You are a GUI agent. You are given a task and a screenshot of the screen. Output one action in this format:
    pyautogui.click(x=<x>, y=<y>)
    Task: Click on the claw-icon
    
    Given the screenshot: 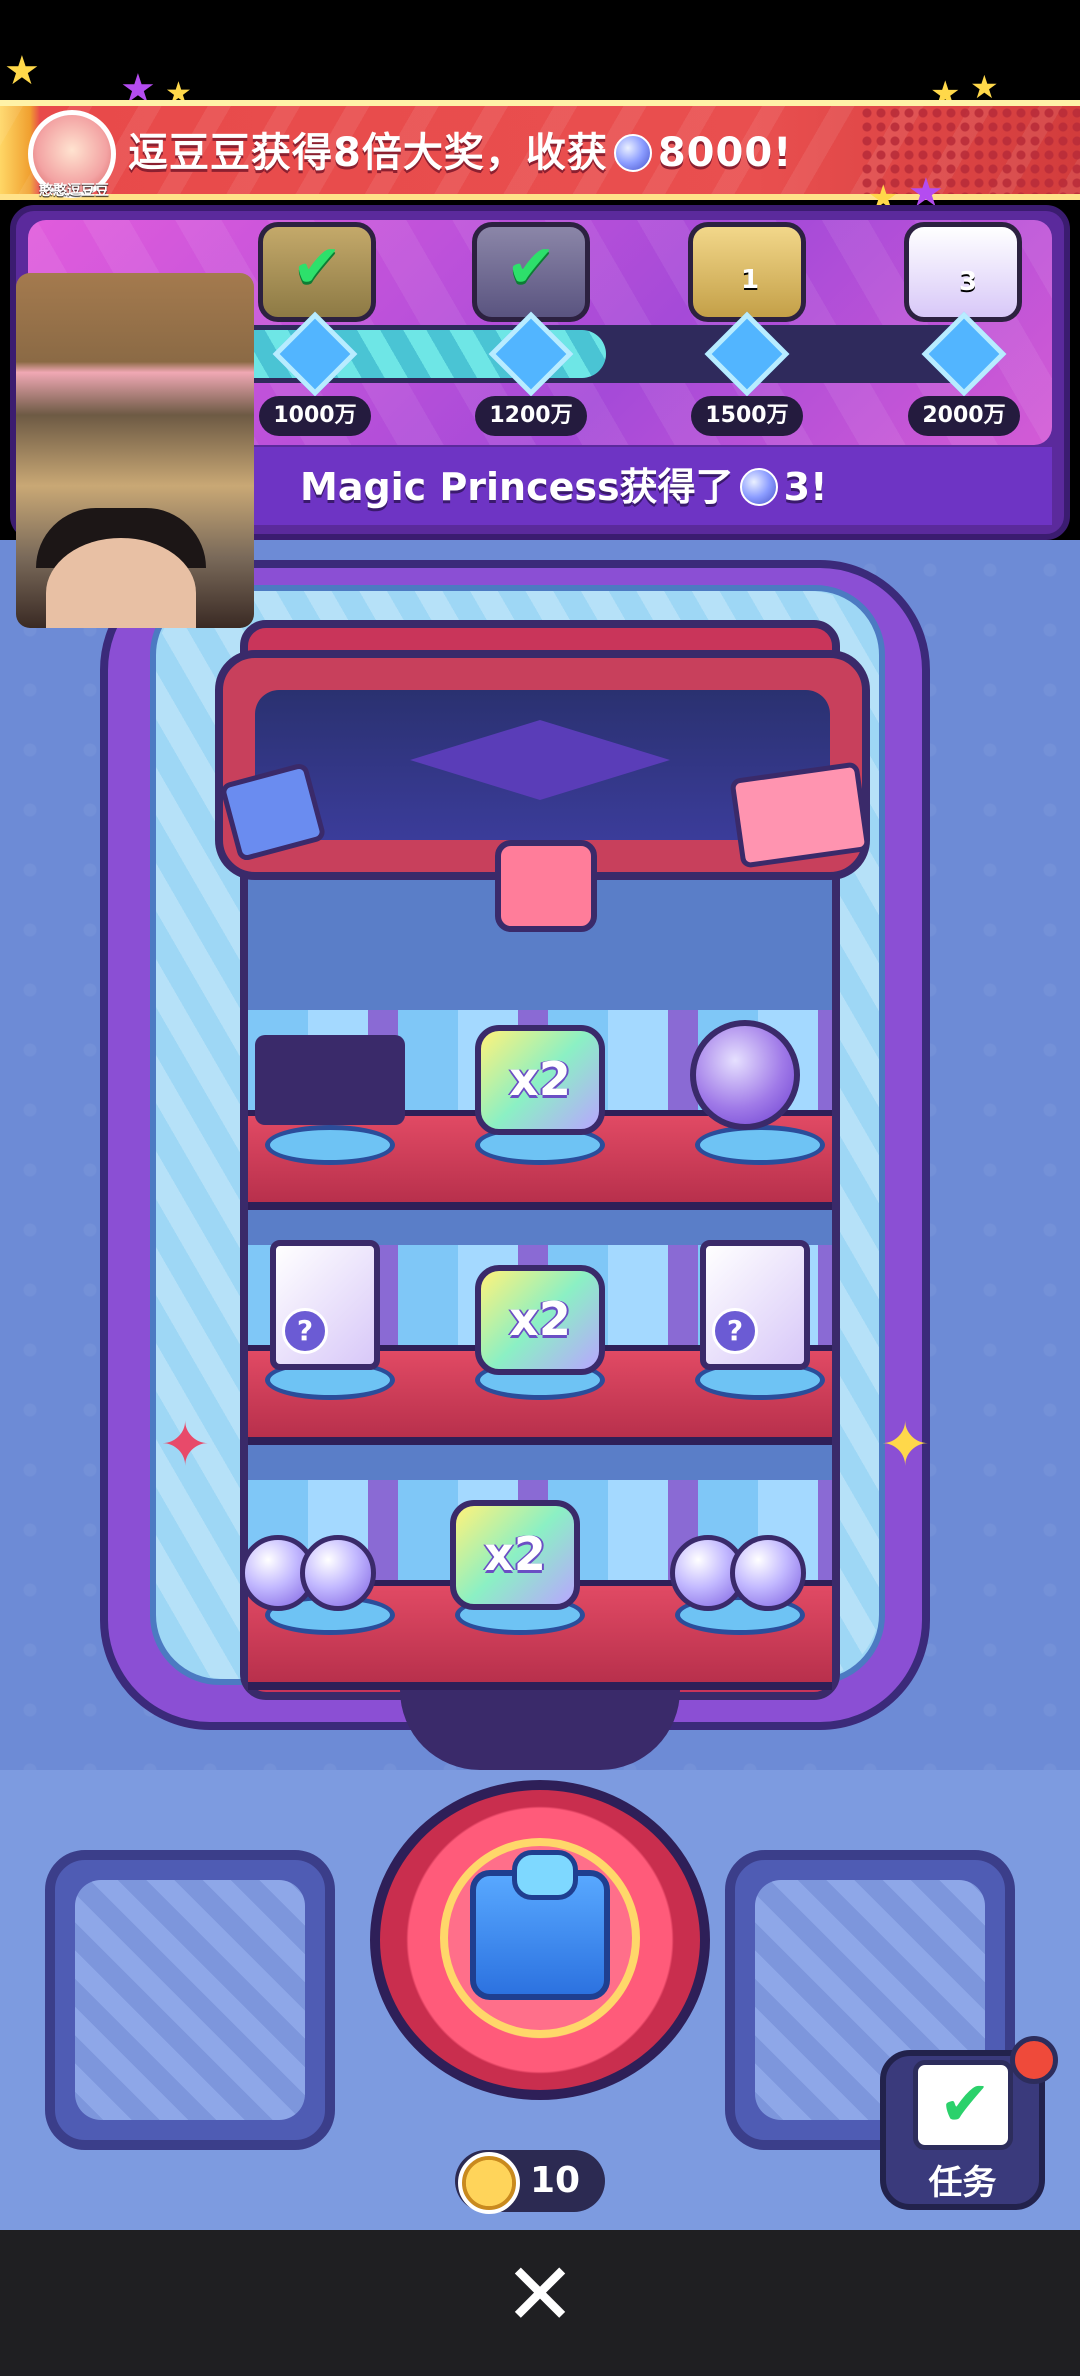 What is the action you would take?
    pyautogui.click(x=546, y=886)
    